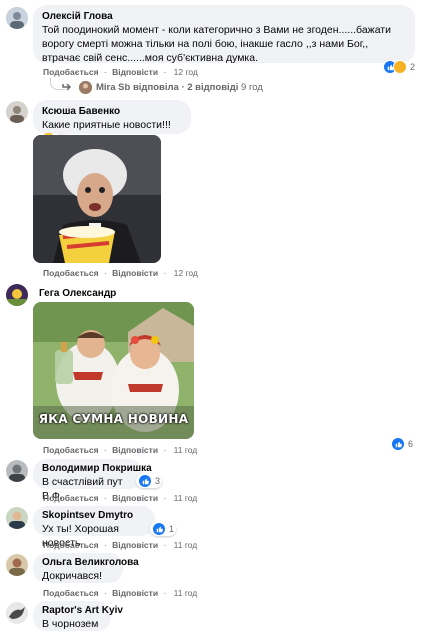 The height and width of the screenshot is (638, 428). Describe the element at coordinates (70, 624) in the screenshot. I see `comment-text: В чорнозем` at that location.